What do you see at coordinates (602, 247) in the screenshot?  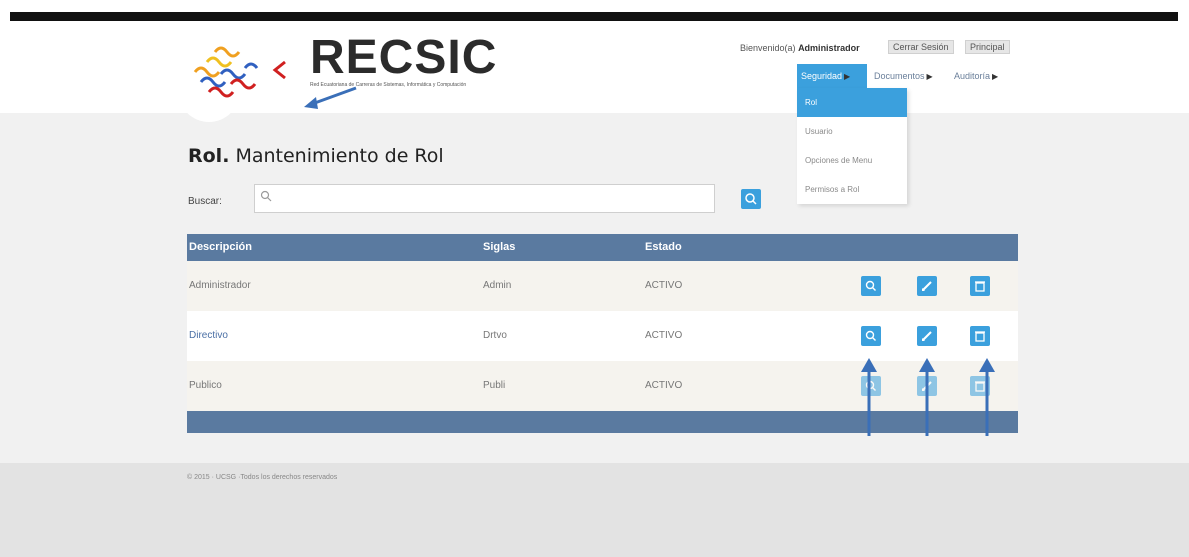 I see `table-header: Descripción Siglas Estado` at bounding box center [602, 247].